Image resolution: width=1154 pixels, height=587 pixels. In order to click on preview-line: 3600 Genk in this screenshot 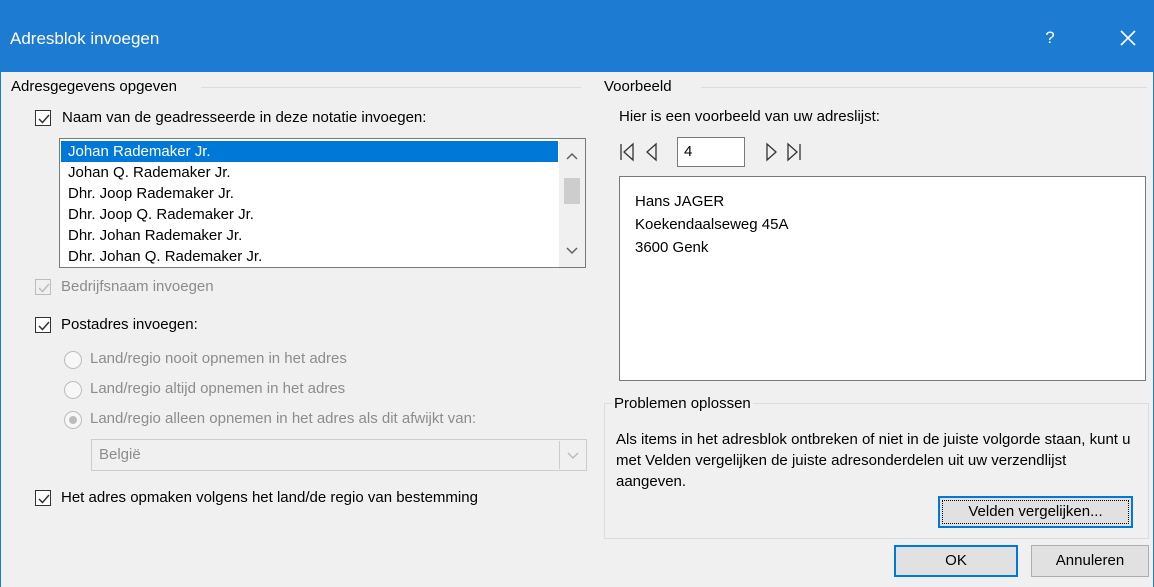, I will do `click(672, 247)`.